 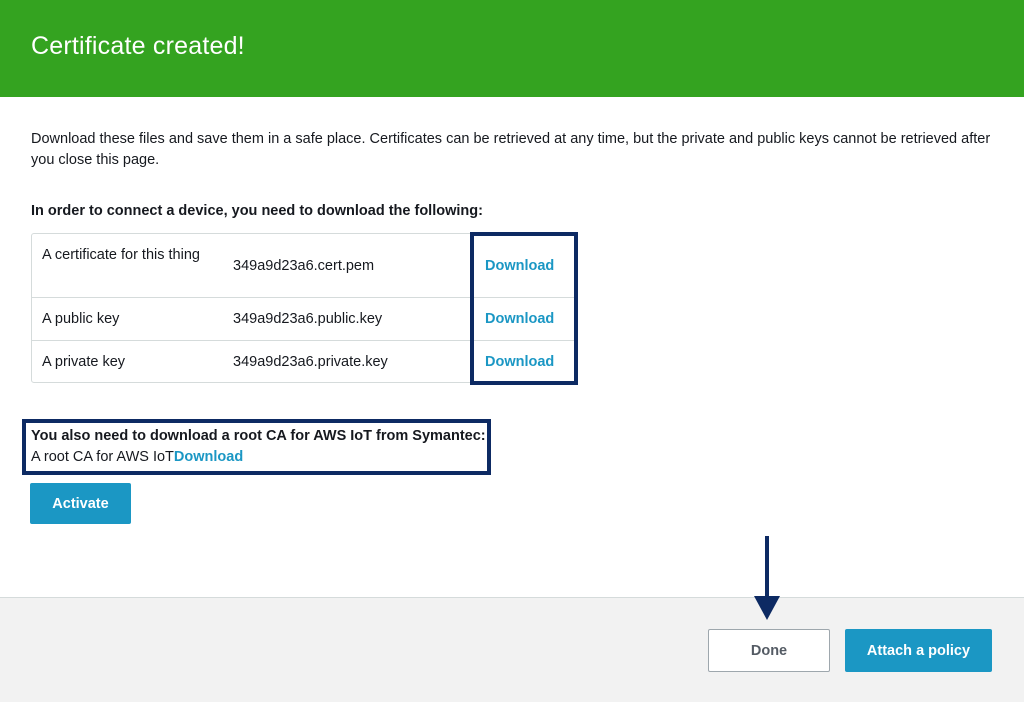 What do you see at coordinates (84, 362) in the screenshot?
I see `file-description: A private key` at bounding box center [84, 362].